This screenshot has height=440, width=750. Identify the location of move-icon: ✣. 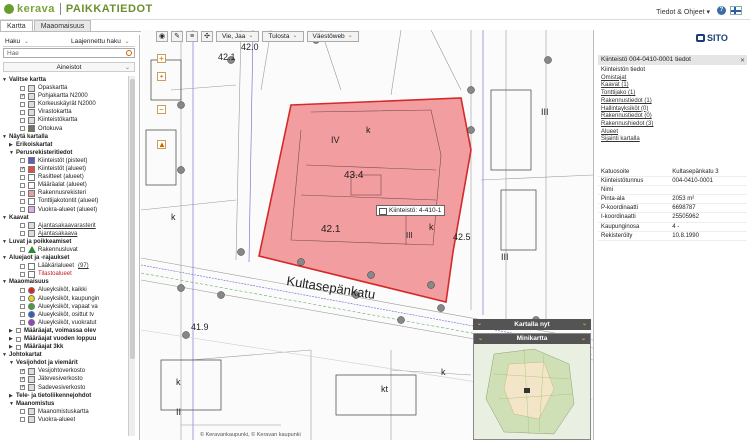
(207, 36).